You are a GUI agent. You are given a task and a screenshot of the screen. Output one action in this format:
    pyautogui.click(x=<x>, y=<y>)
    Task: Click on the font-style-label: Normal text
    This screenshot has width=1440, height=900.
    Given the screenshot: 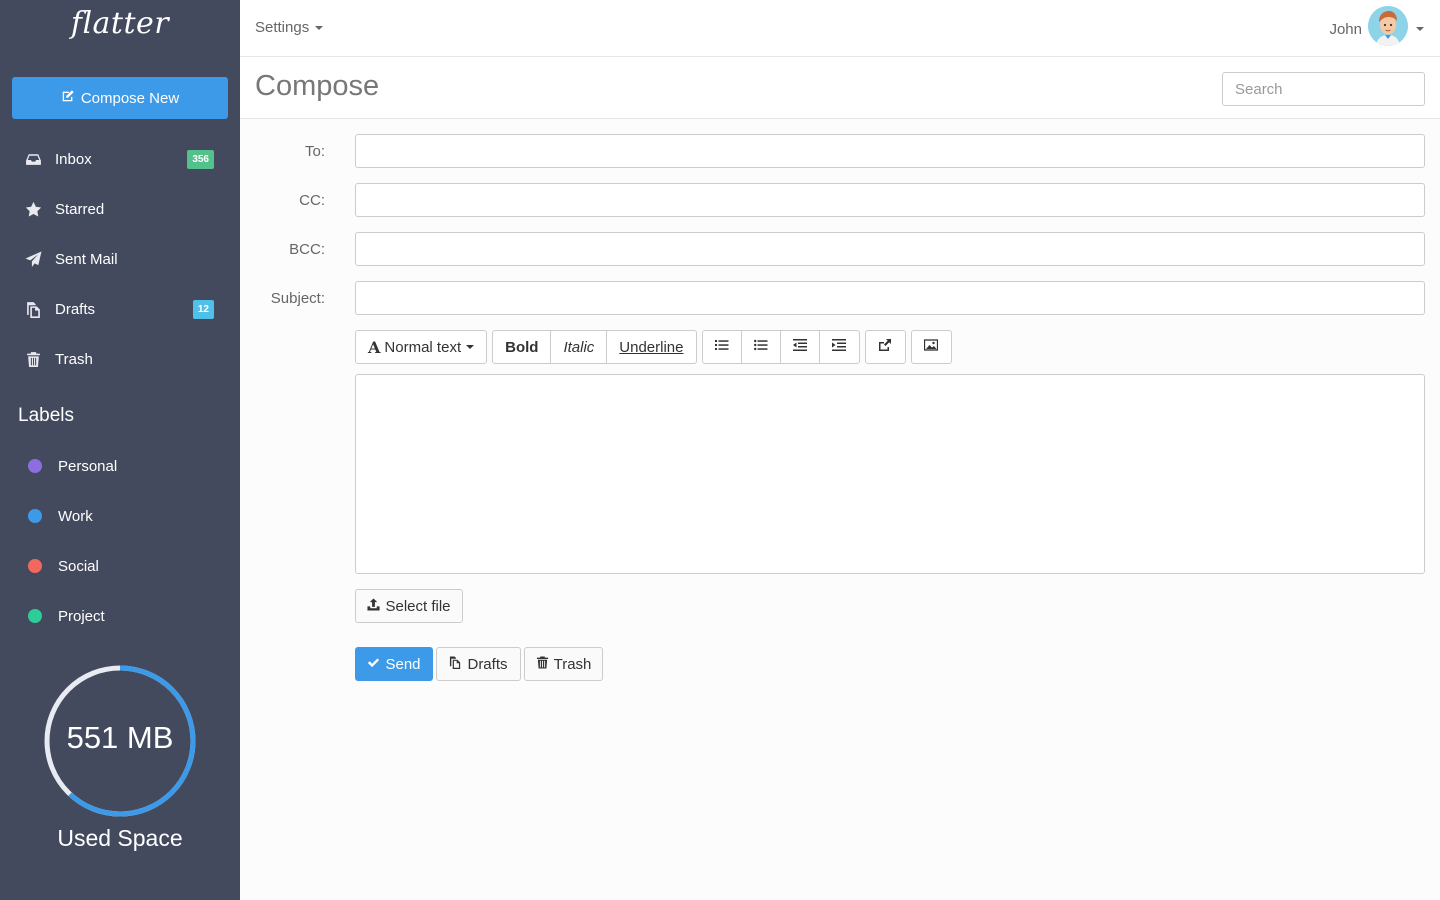 What is the action you would take?
    pyautogui.click(x=423, y=347)
    